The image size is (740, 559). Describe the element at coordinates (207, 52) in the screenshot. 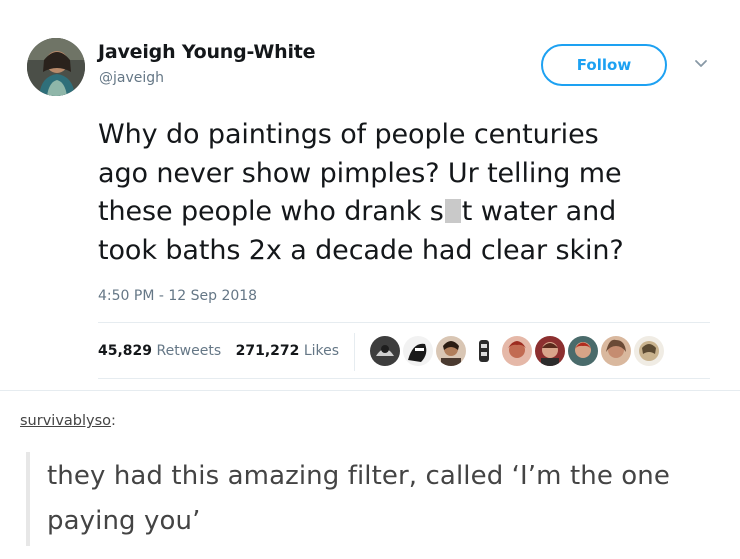

I see `author-name: Javeigh Young-White` at that location.